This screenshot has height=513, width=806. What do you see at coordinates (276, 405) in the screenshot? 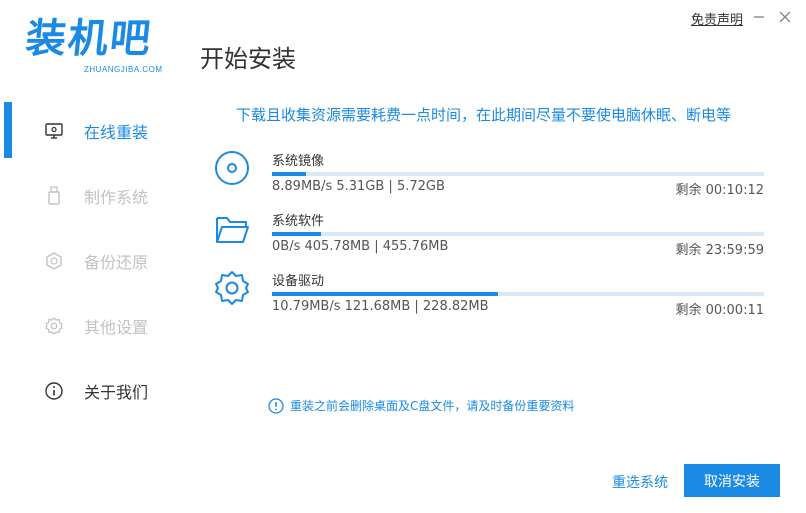
I see `warning-info-icon` at bounding box center [276, 405].